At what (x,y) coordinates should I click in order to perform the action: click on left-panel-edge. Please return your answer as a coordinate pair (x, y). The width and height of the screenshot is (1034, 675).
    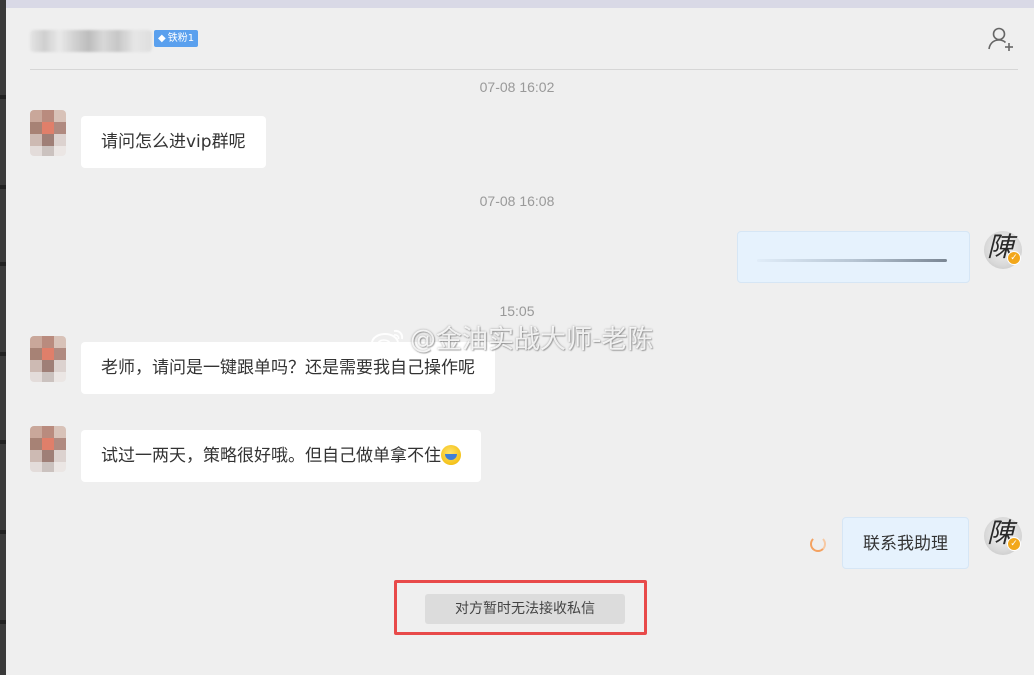
    Looking at the image, I should click on (3, 337).